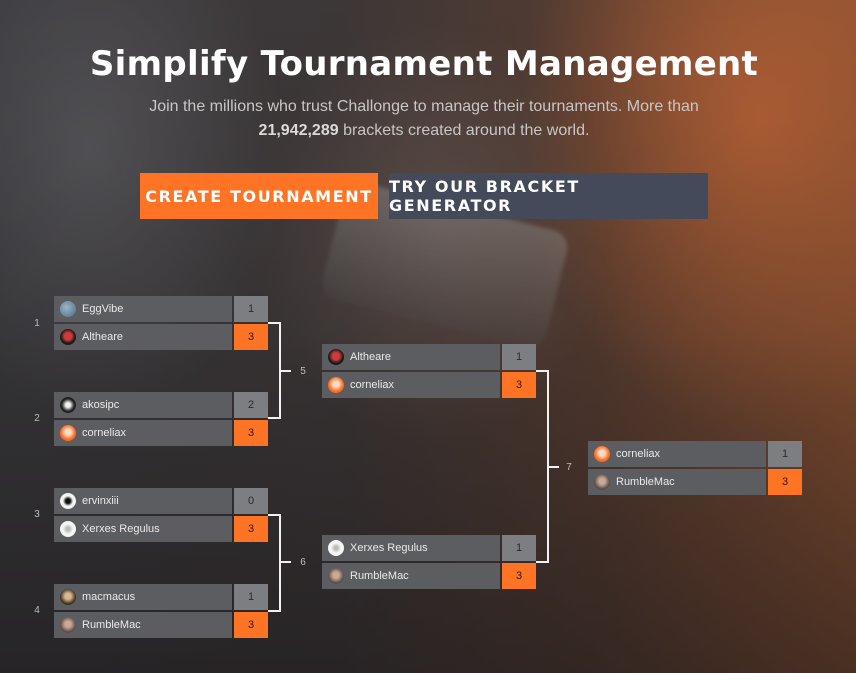 The image size is (856, 673). What do you see at coordinates (37, 323) in the screenshot?
I see `match-label: 1` at bounding box center [37, 323].